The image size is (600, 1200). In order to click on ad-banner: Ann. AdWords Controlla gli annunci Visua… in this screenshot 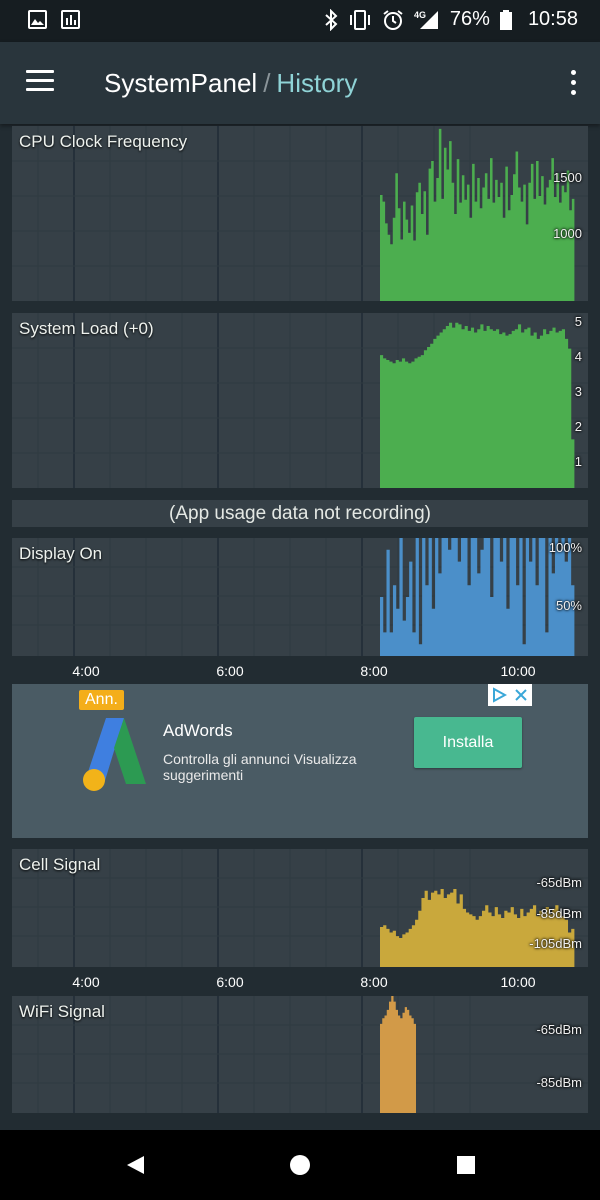, I will do `click(300, 761)`.